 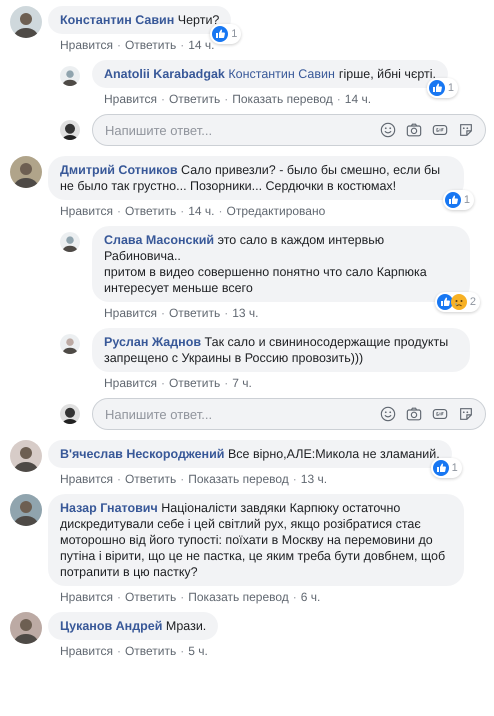 I want to click on timestamp: 5 ч., so click(x=198, y=651).